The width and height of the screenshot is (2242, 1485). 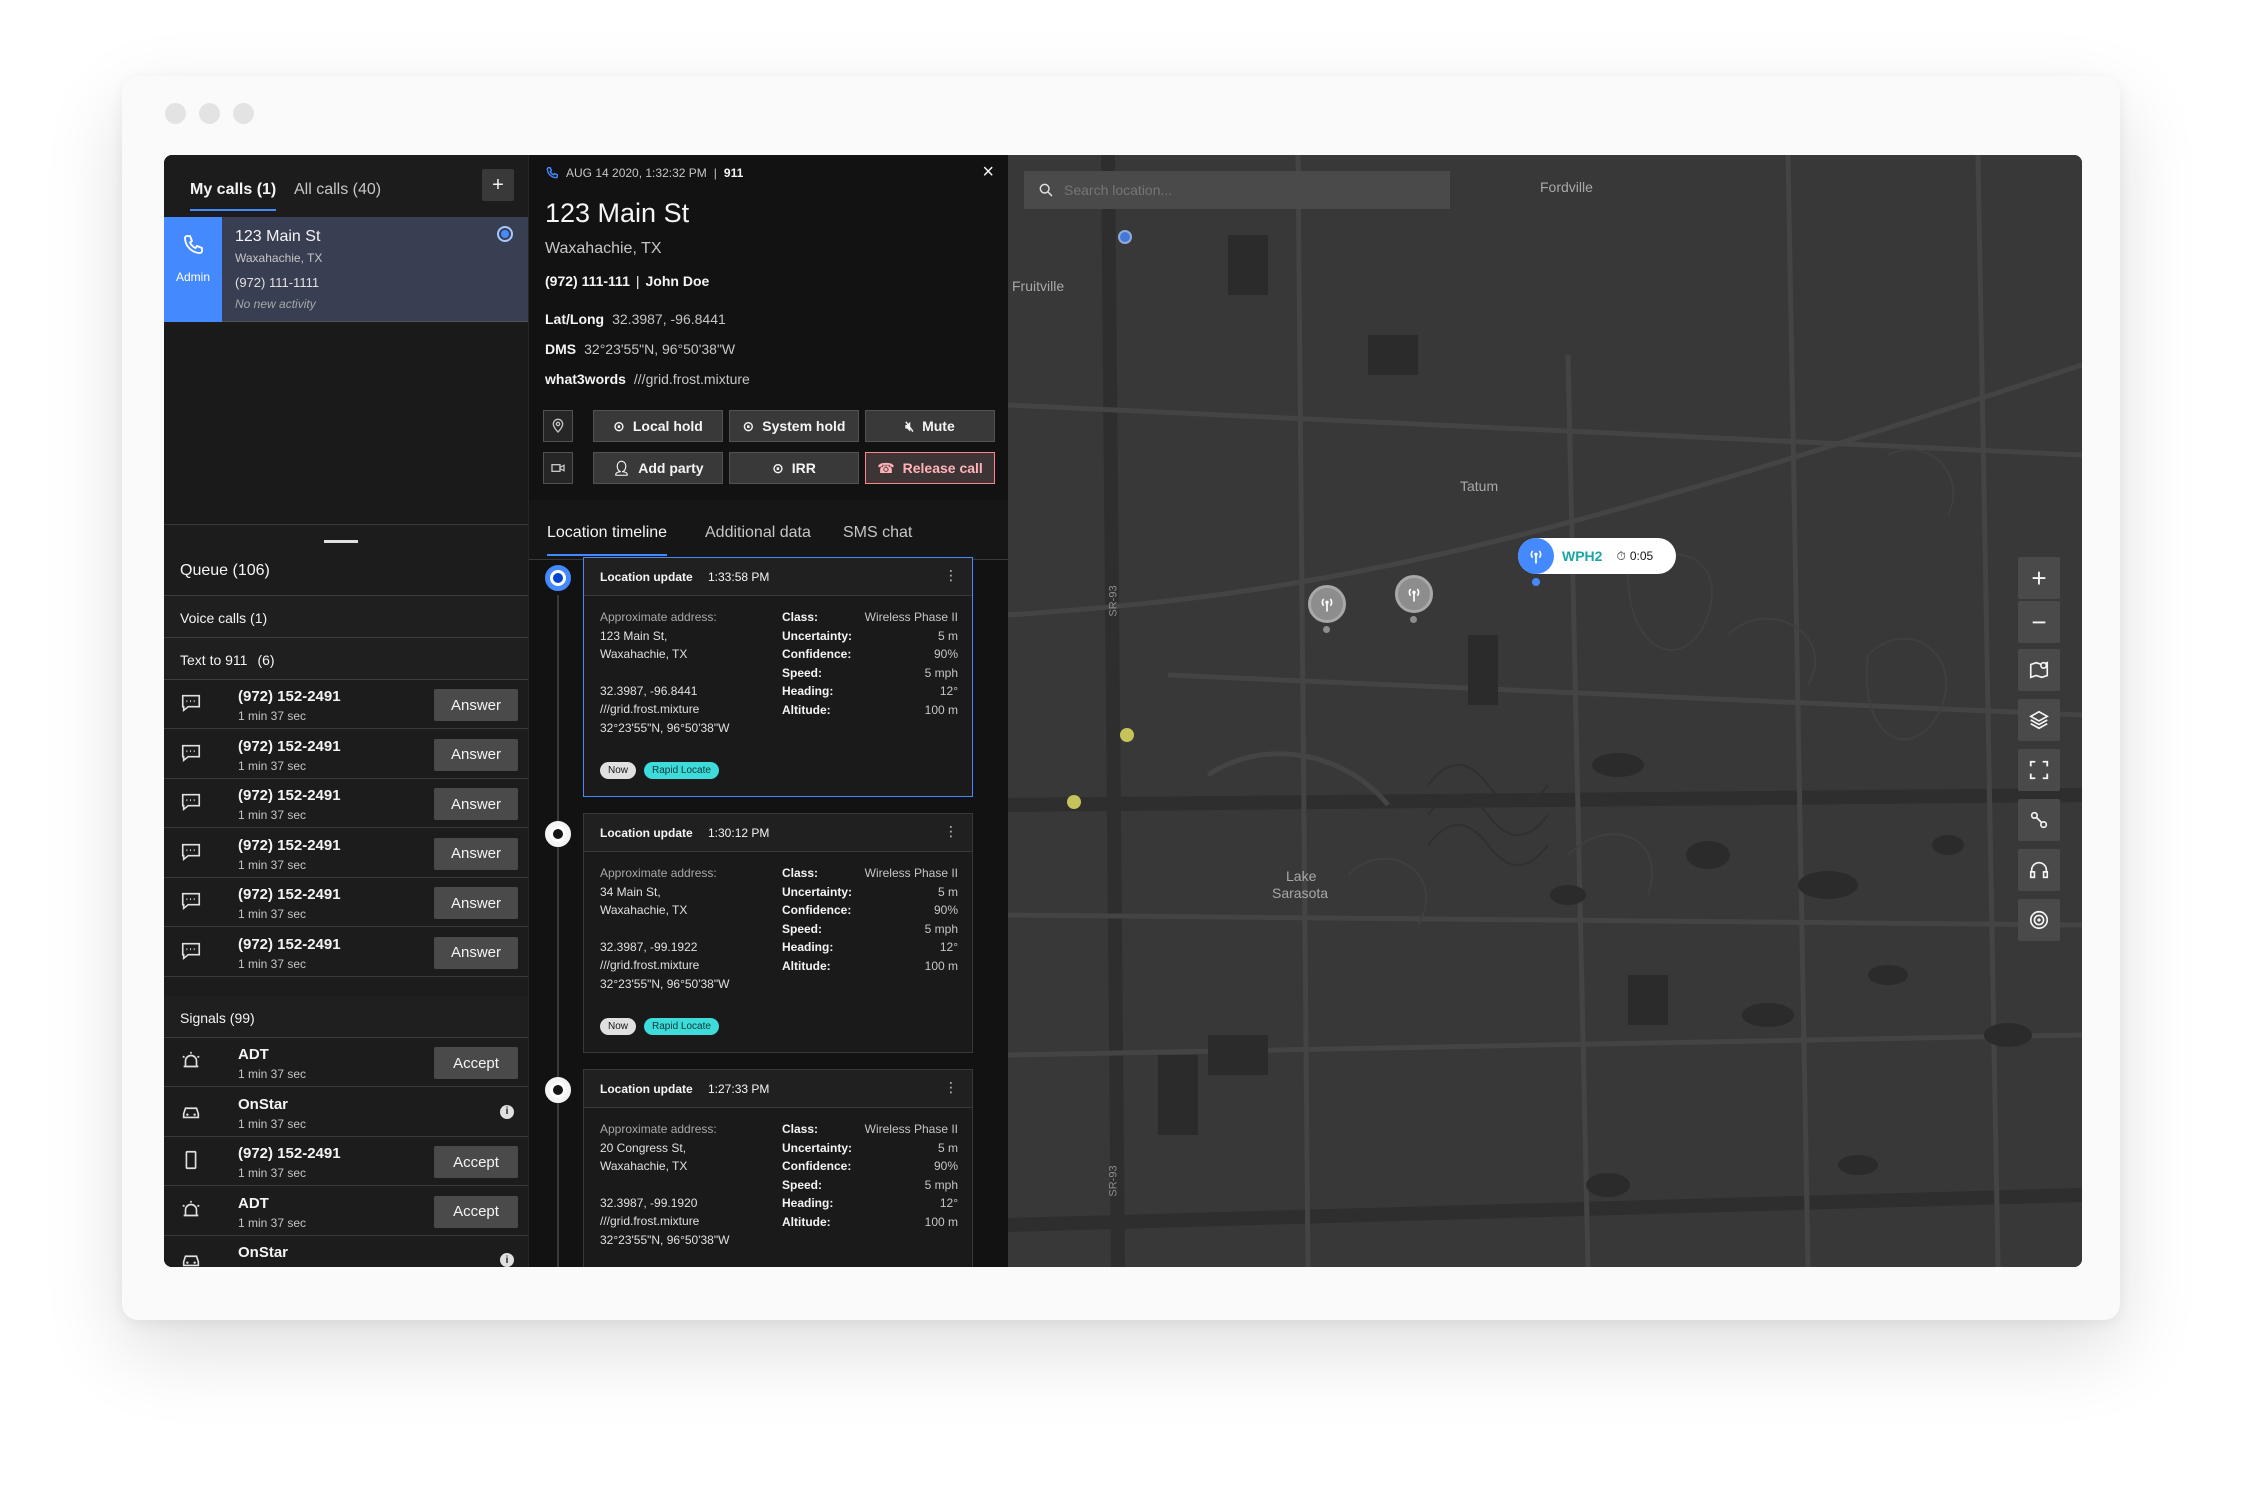 What do you see at coordinates (778, 577) in the screenshot?
I see `card-header: Location update 1:33:58 PM ⋮` at bounding box center [778, 577].